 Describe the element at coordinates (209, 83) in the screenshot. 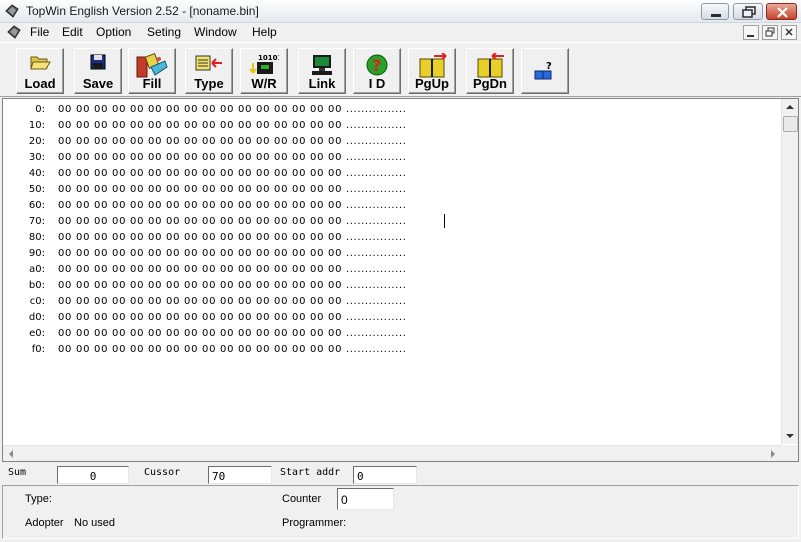

I see `type-label: Type` at that location.